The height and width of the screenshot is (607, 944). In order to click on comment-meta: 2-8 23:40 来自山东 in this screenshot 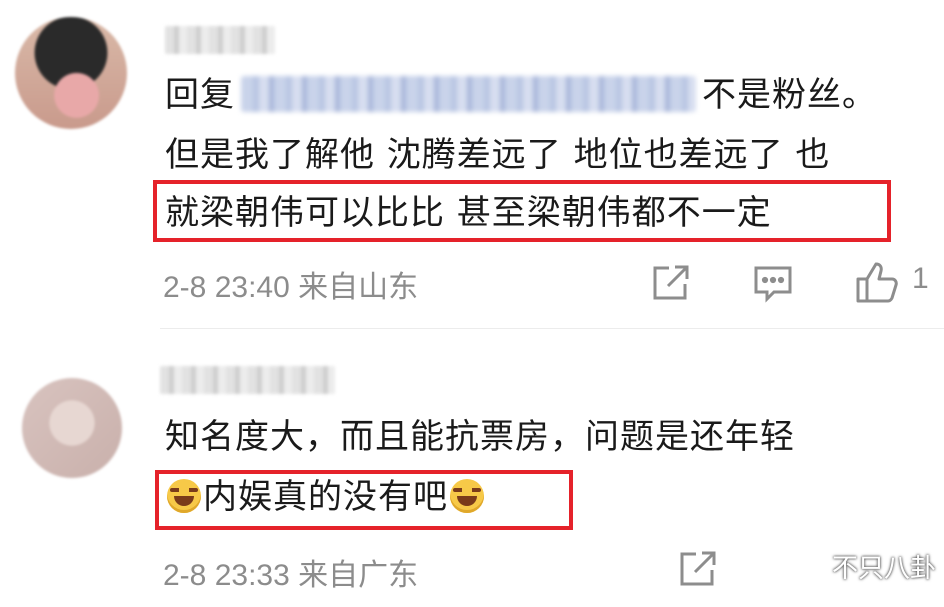, I will do `click(290, 284)`.